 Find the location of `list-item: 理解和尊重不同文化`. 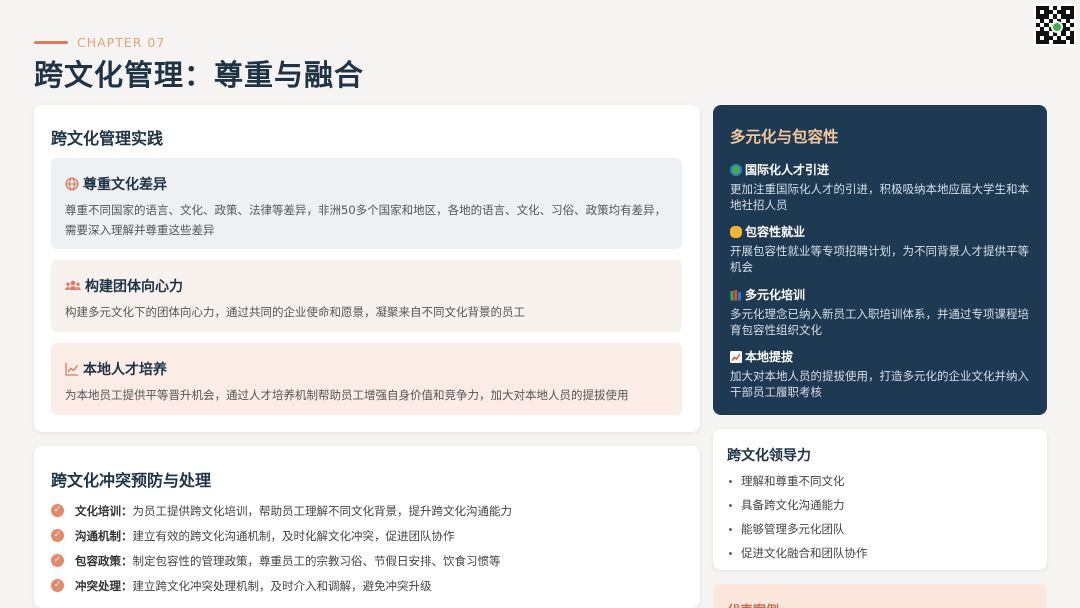

list-item: 理解和尊重不同文化 is located at coordinates (798, 481).